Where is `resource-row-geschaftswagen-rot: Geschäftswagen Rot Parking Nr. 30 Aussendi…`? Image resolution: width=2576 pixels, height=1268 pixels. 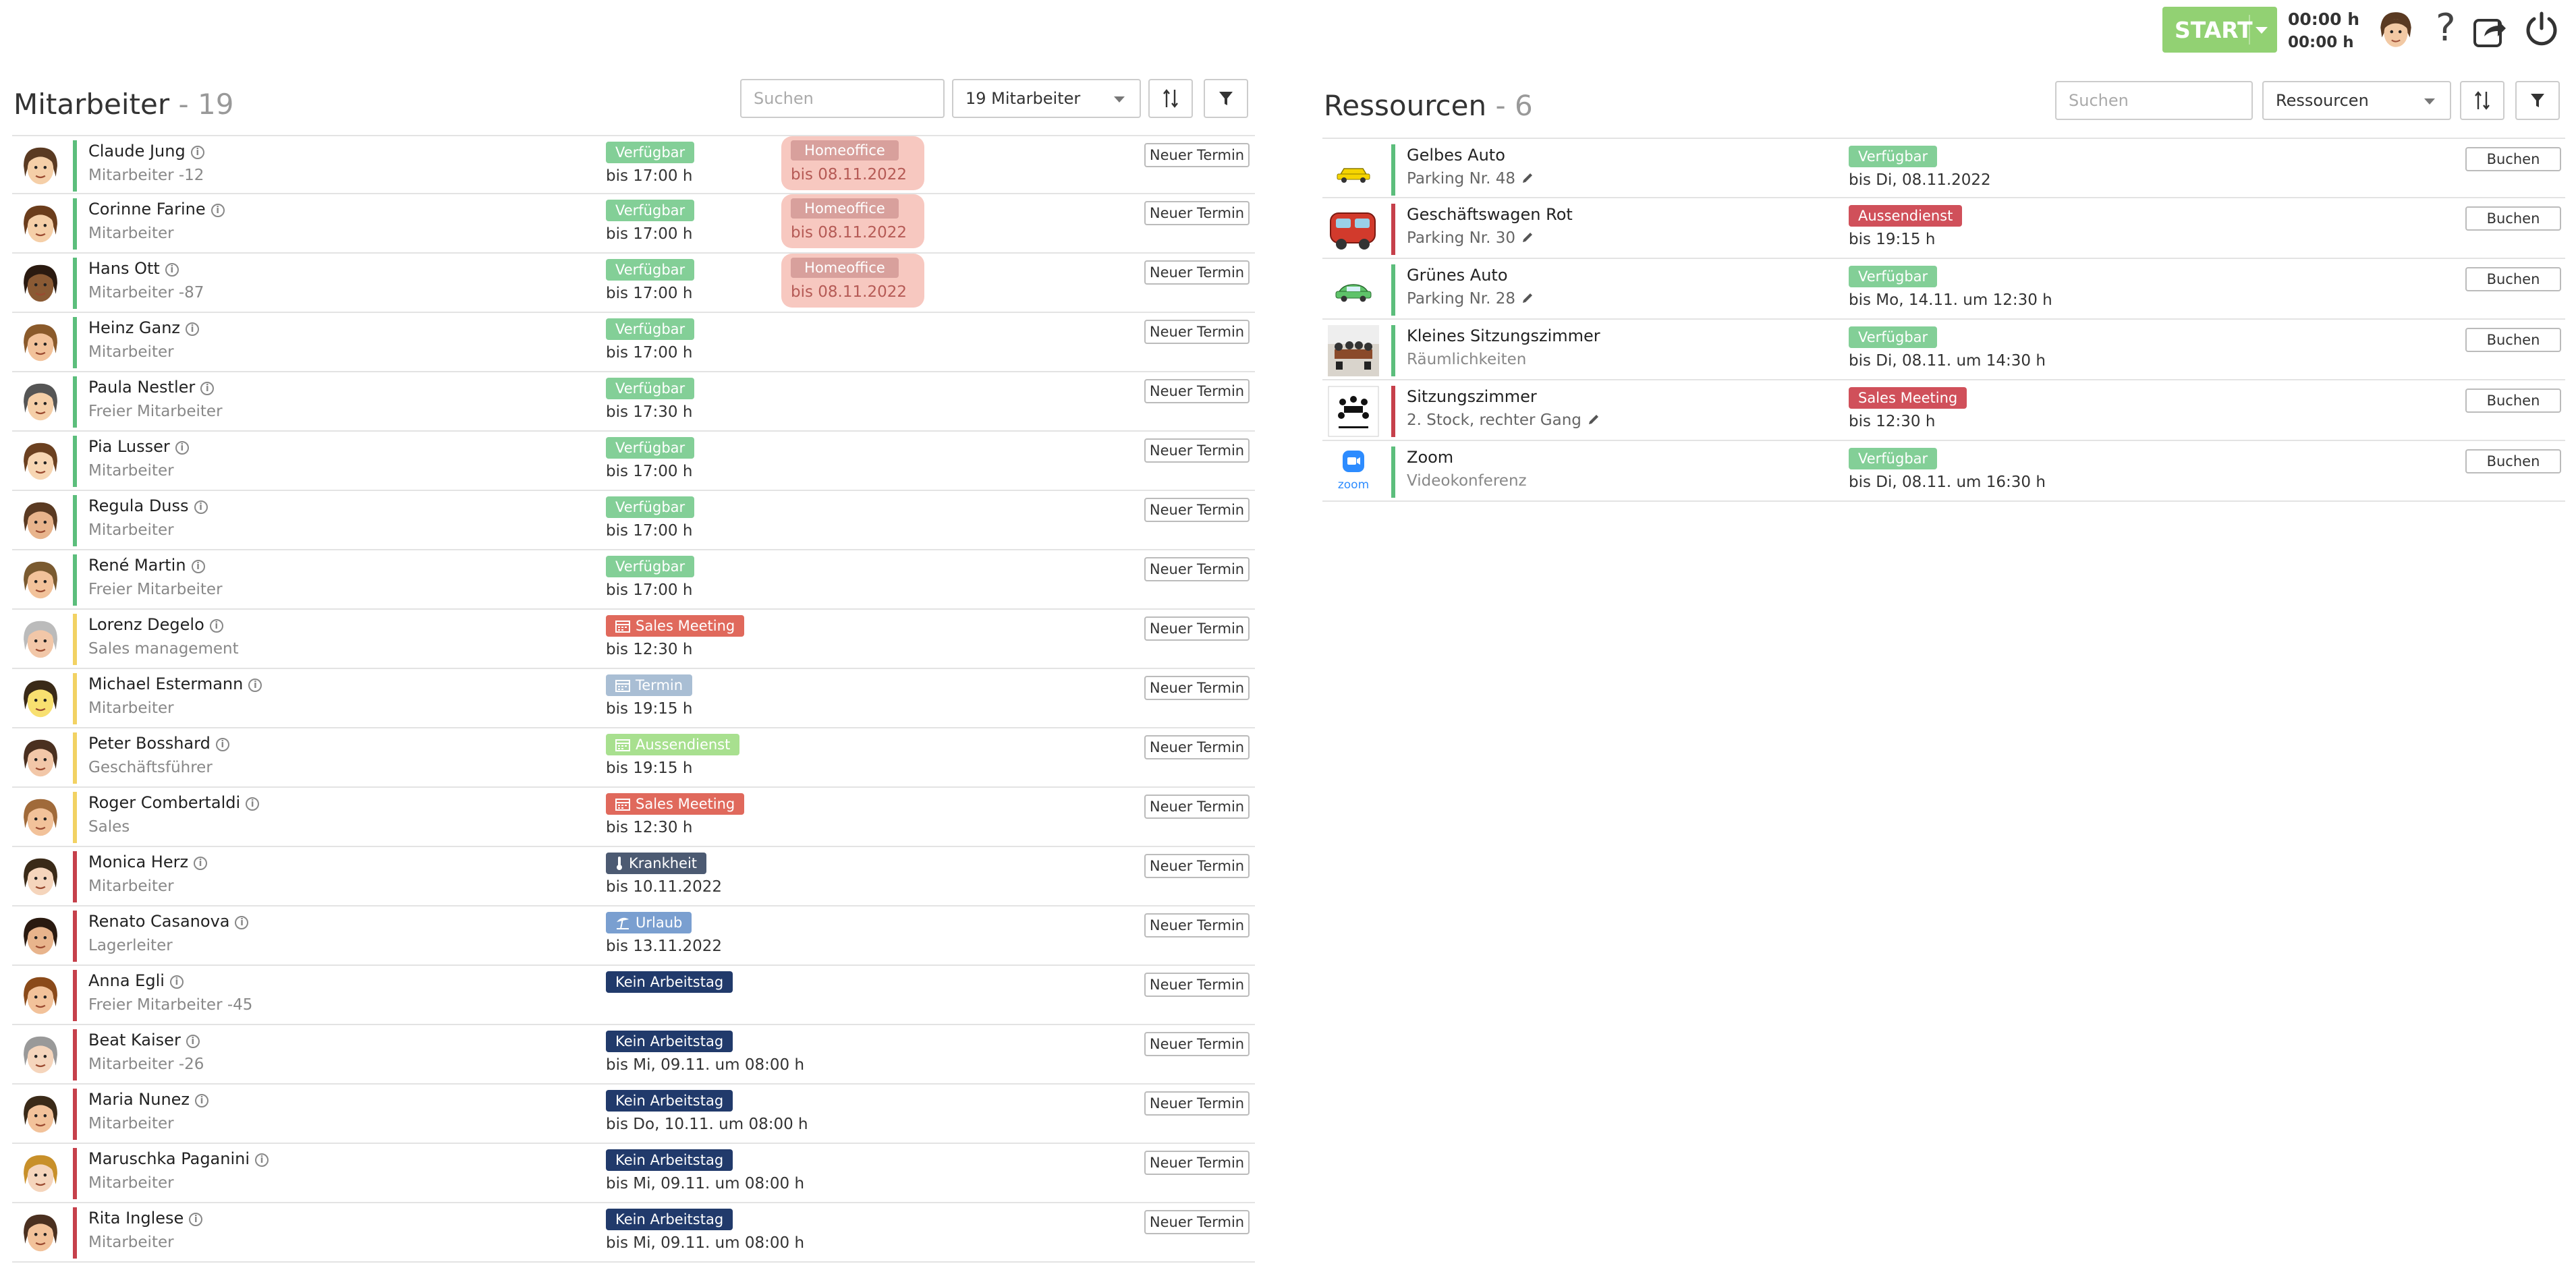 resource-row-geschaftswagen-rot: Geschäftswagen Rot Parking Nr. 30 Aussendi… is located at coordinates (1943, 229).